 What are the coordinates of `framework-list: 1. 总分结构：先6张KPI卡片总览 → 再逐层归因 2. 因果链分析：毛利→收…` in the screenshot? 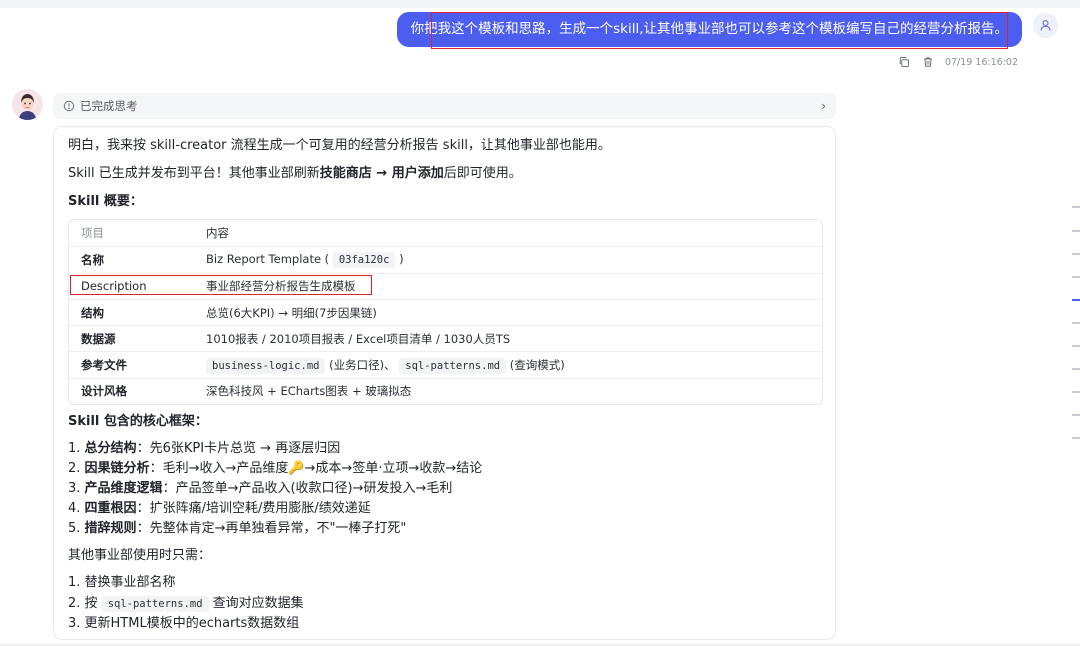 It's located at (275, 489).